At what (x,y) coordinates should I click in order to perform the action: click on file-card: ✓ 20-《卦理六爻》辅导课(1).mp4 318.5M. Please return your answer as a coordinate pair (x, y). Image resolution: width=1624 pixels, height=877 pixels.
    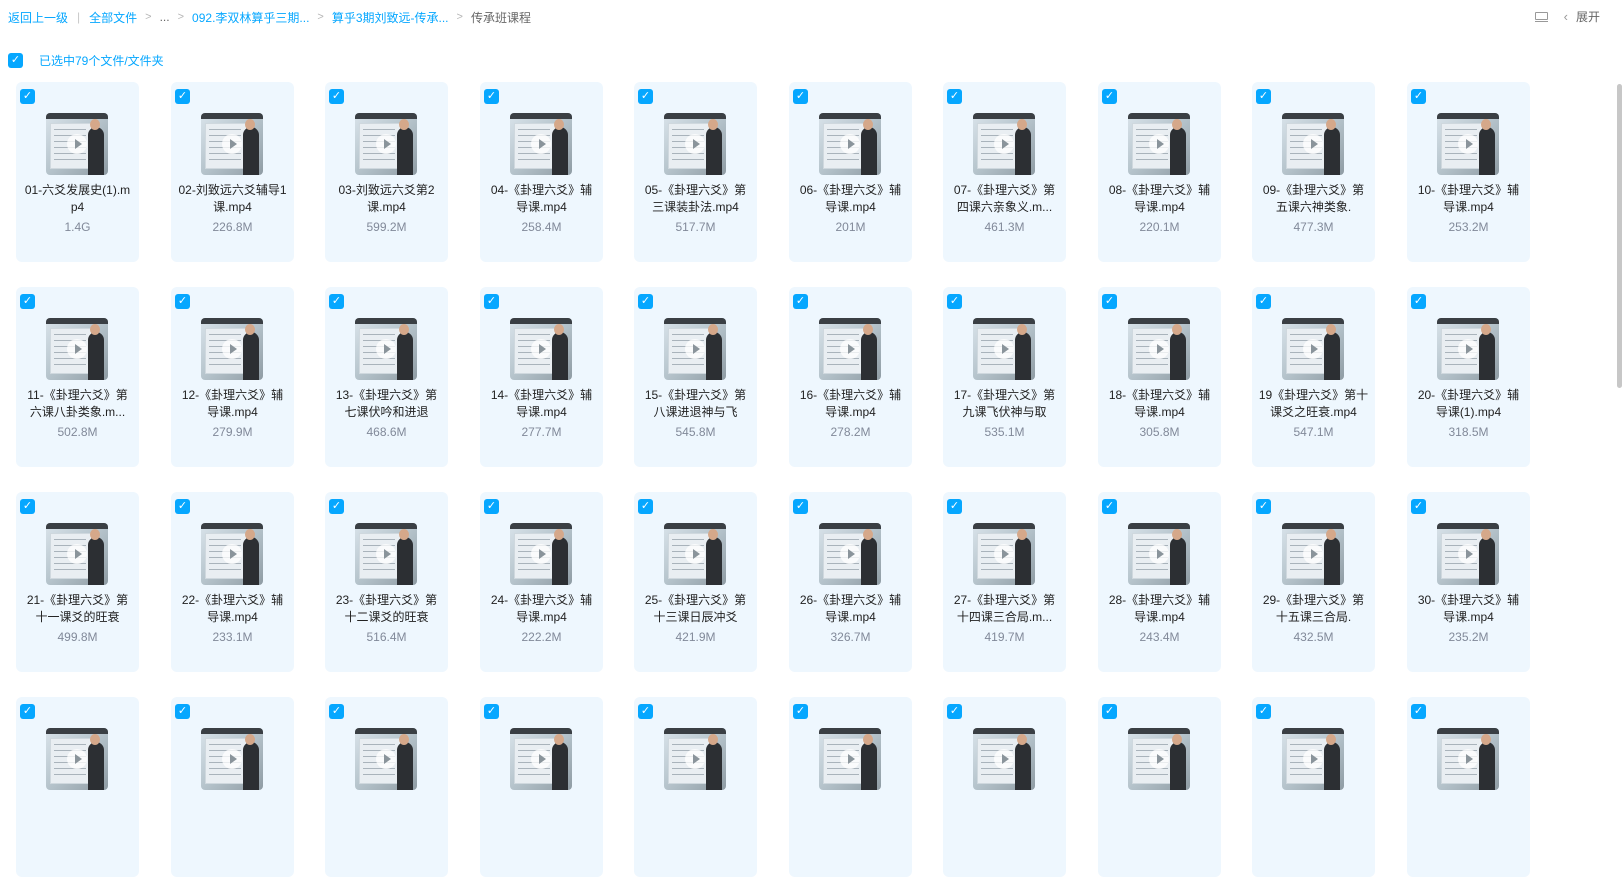
    Looking at the image, I should click on (1468, 377).